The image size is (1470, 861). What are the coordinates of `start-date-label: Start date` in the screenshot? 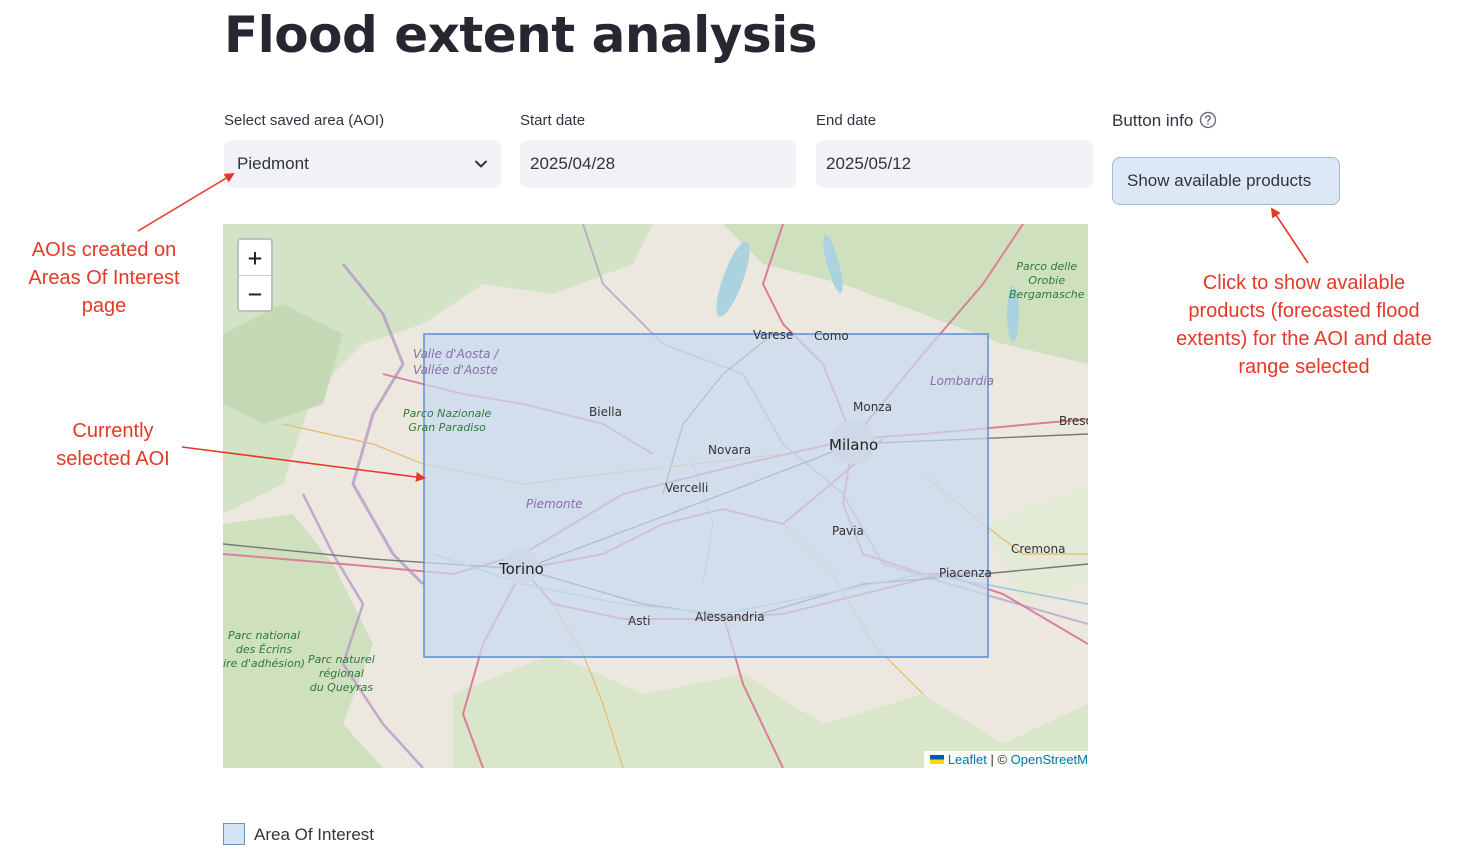 It's located at (553, 120).